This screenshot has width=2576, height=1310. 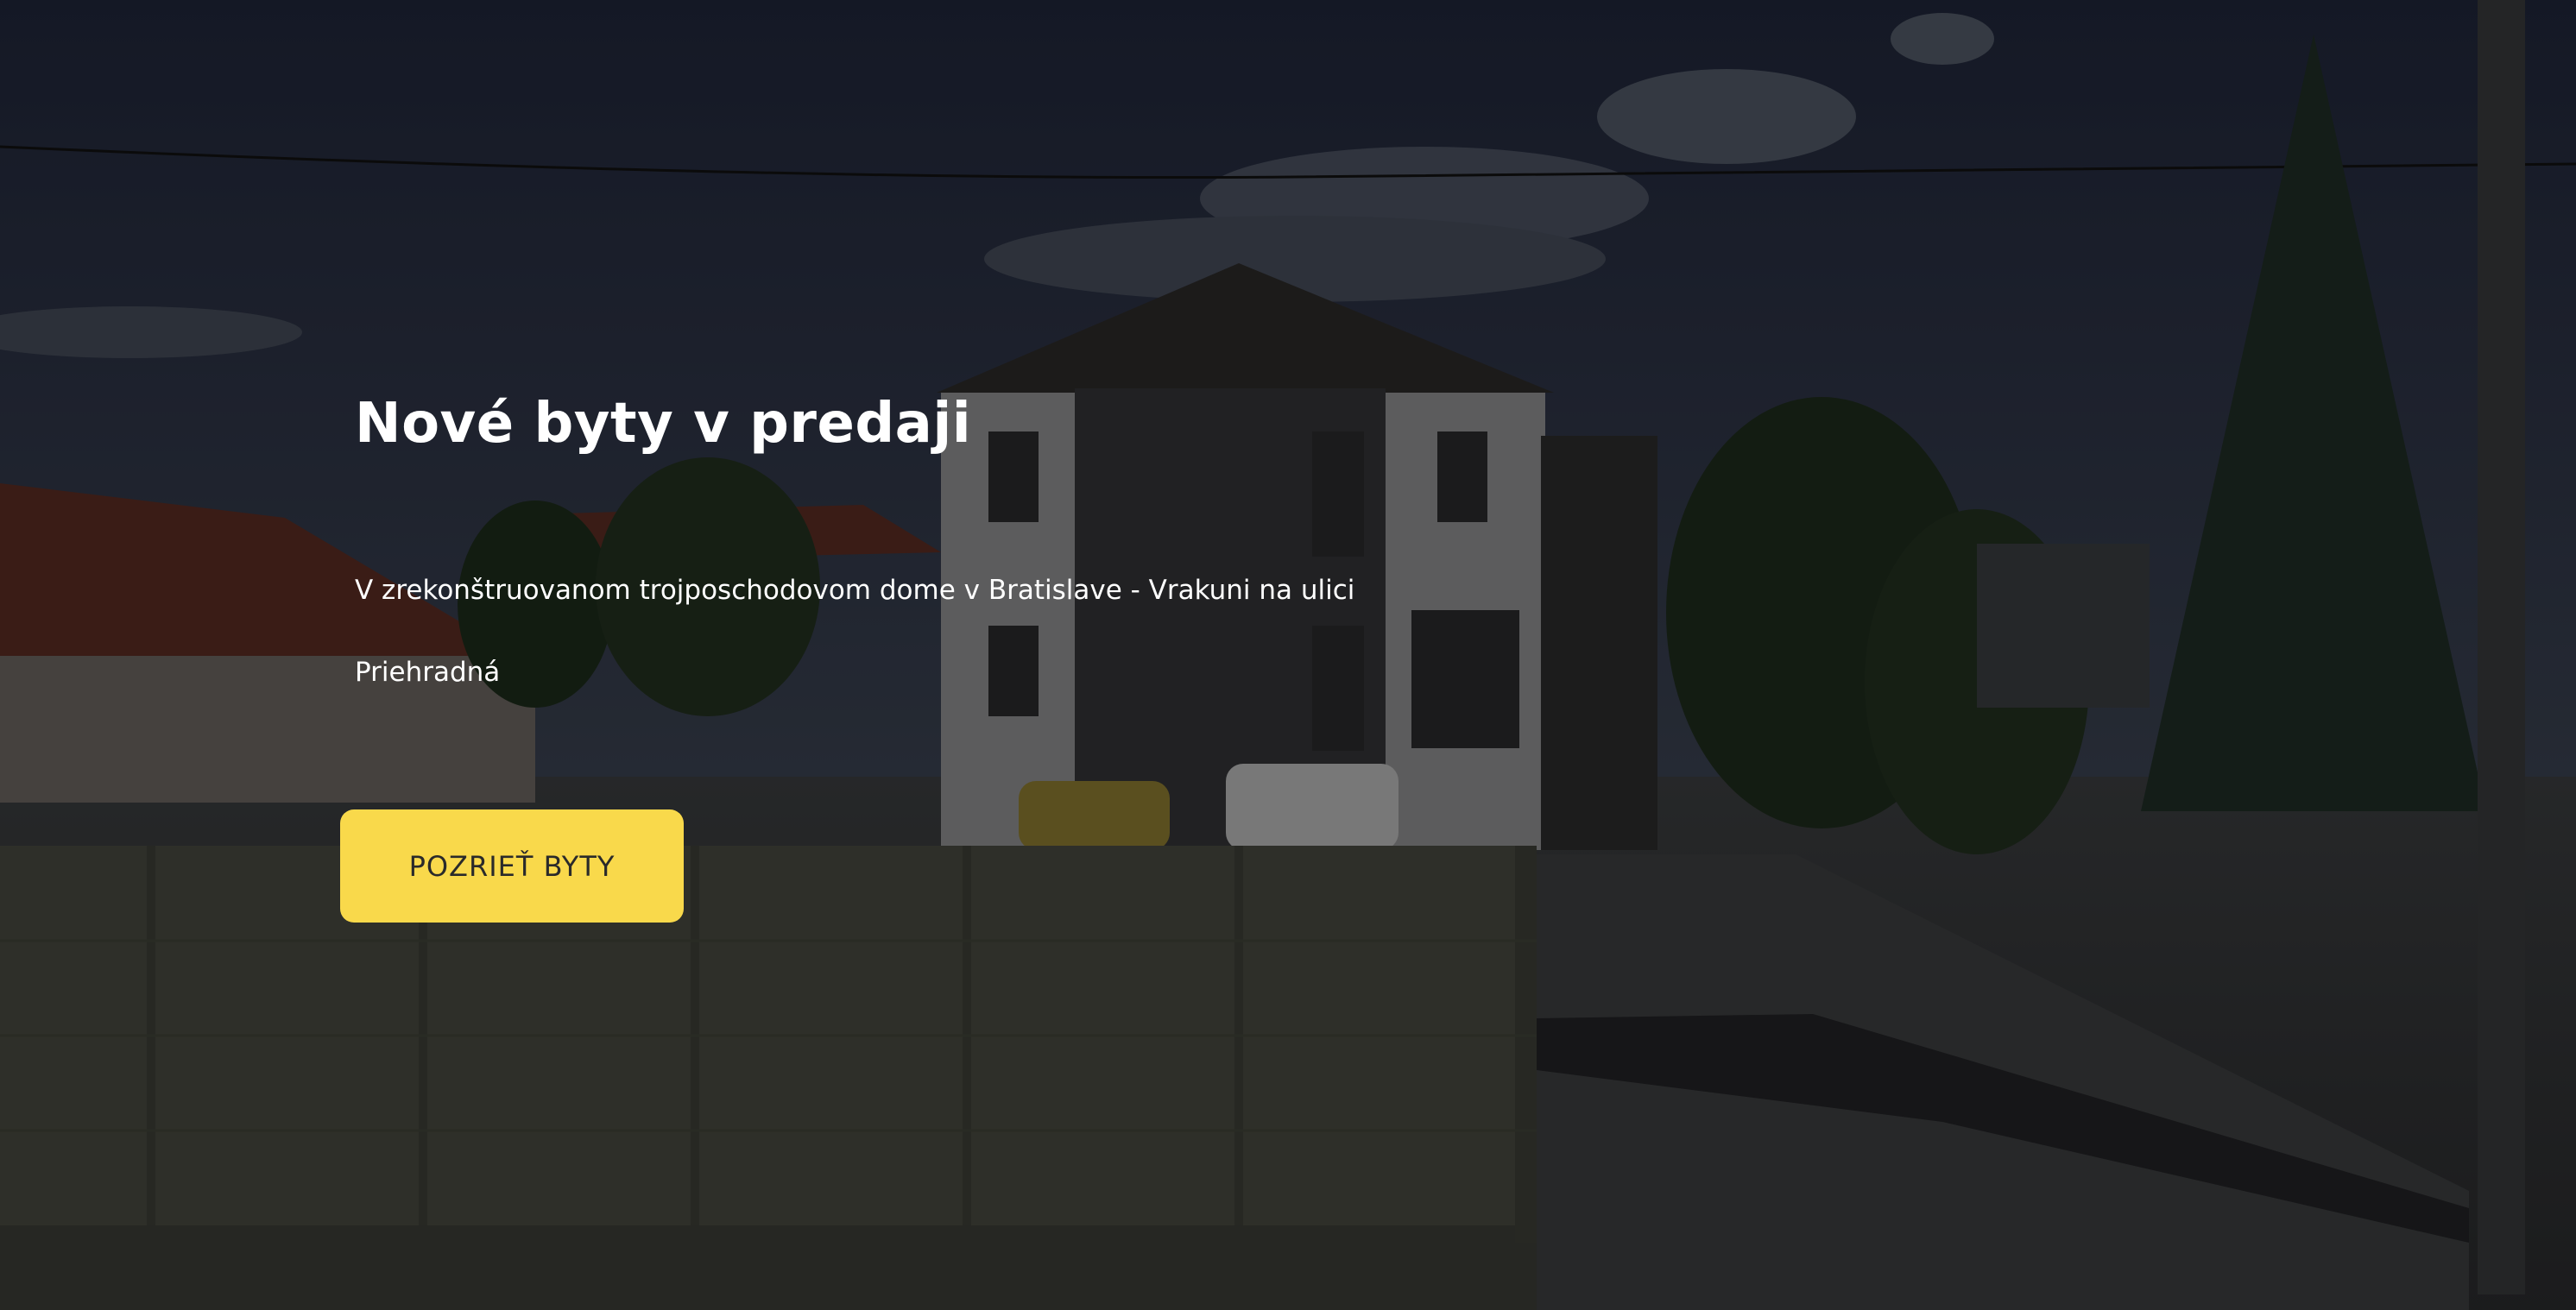 What do you see at coordinates (428, 672) in the screenshot?
I see `hero-description-line-2: Priehradná` at bounding box center [428, 672].